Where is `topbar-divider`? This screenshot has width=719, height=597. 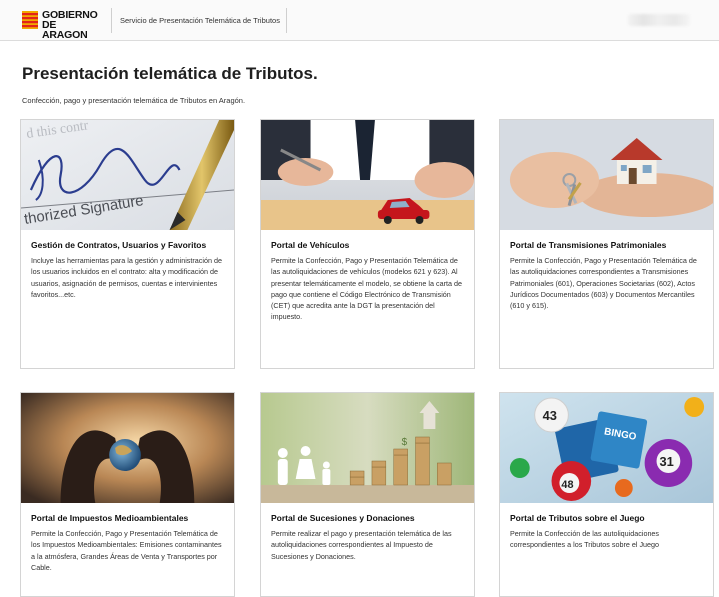
topbar-divider is located at coordinates (111, 20).